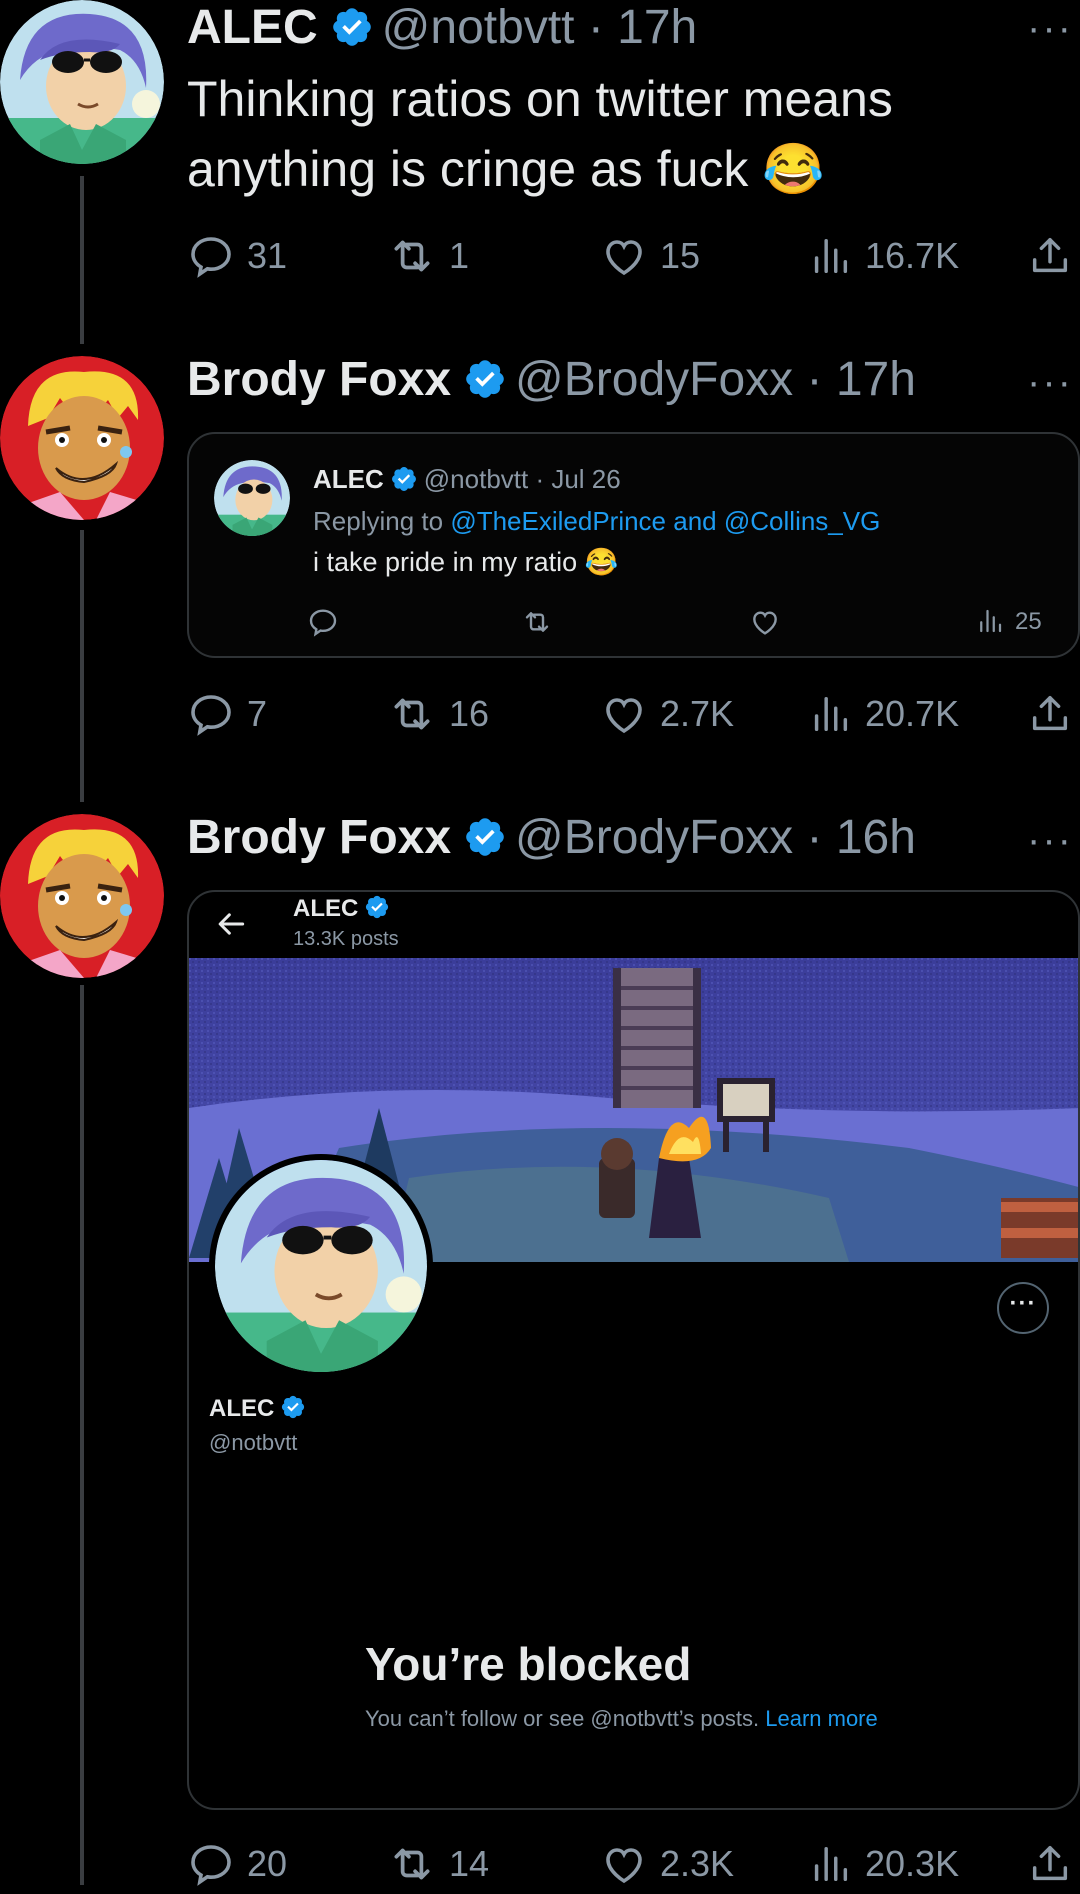 The width and height of the screenshot is (1080, 1894). I want to click on like-button: 2.3K, so click(667, 1864).